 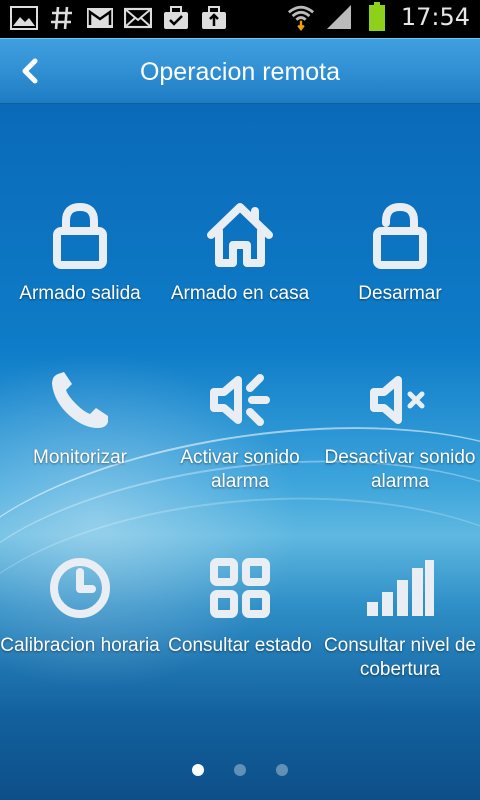 I want to click on activar-sonido-alarma-button: Activar sonido alarma, so click(x=240, y=427).